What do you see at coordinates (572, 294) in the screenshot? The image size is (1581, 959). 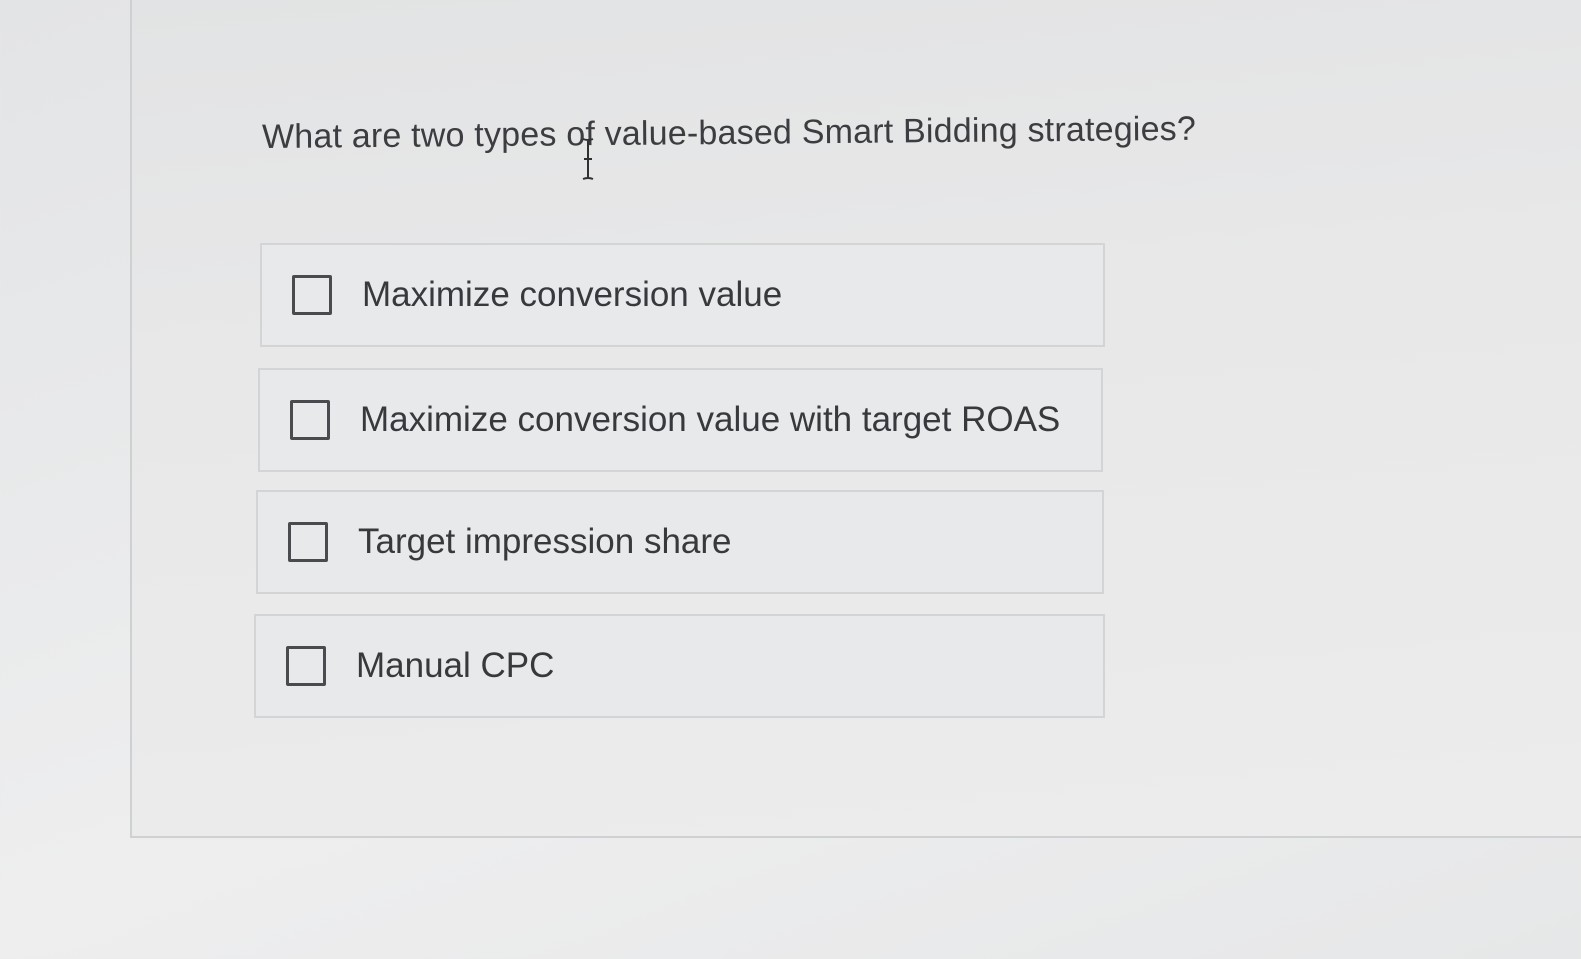 I see `option-label: Maximize conversion value` at bounding box center [572, 294].